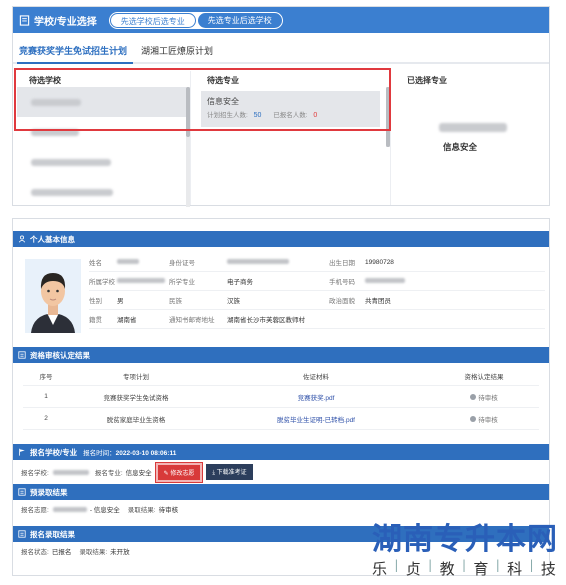  What do you see at coordinates (136, 377) in the screenshot?
I see `col-header-plan: 专项计划` at bounding box center [136, 377].